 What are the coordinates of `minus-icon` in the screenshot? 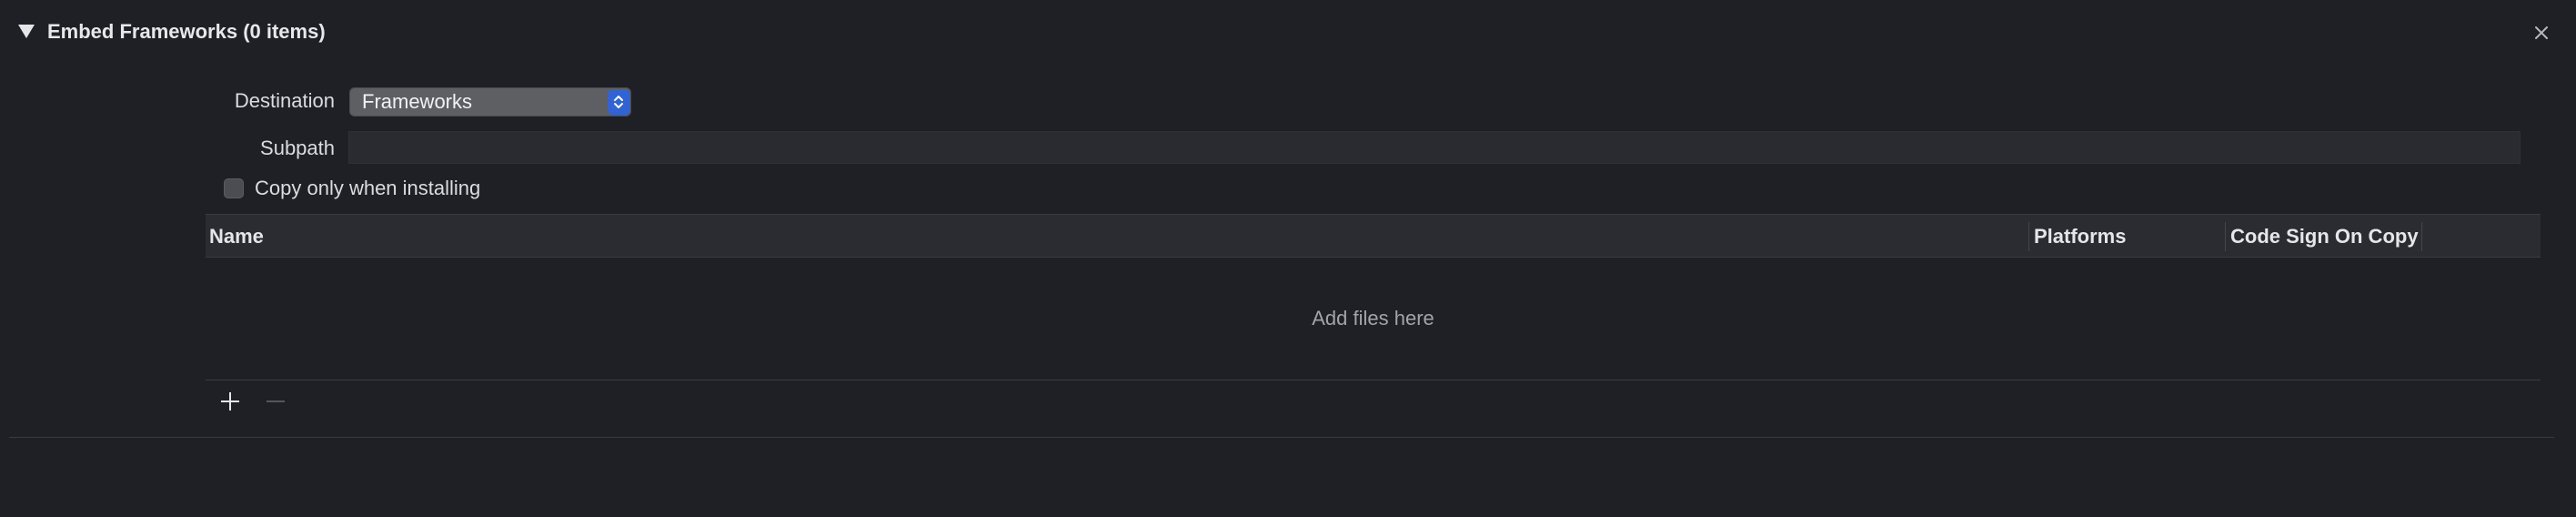 It's located at (275, 401).